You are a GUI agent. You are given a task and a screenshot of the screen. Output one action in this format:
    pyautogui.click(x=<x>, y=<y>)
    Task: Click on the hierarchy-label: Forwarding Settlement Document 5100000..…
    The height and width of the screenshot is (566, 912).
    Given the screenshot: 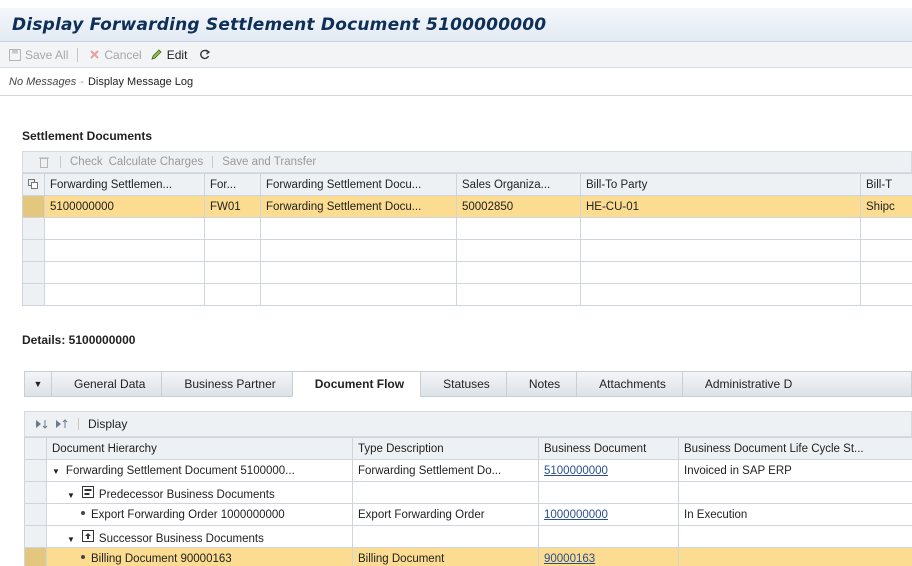 What is the action you would take?
    pyautogui.click(x=180, y=470)
    